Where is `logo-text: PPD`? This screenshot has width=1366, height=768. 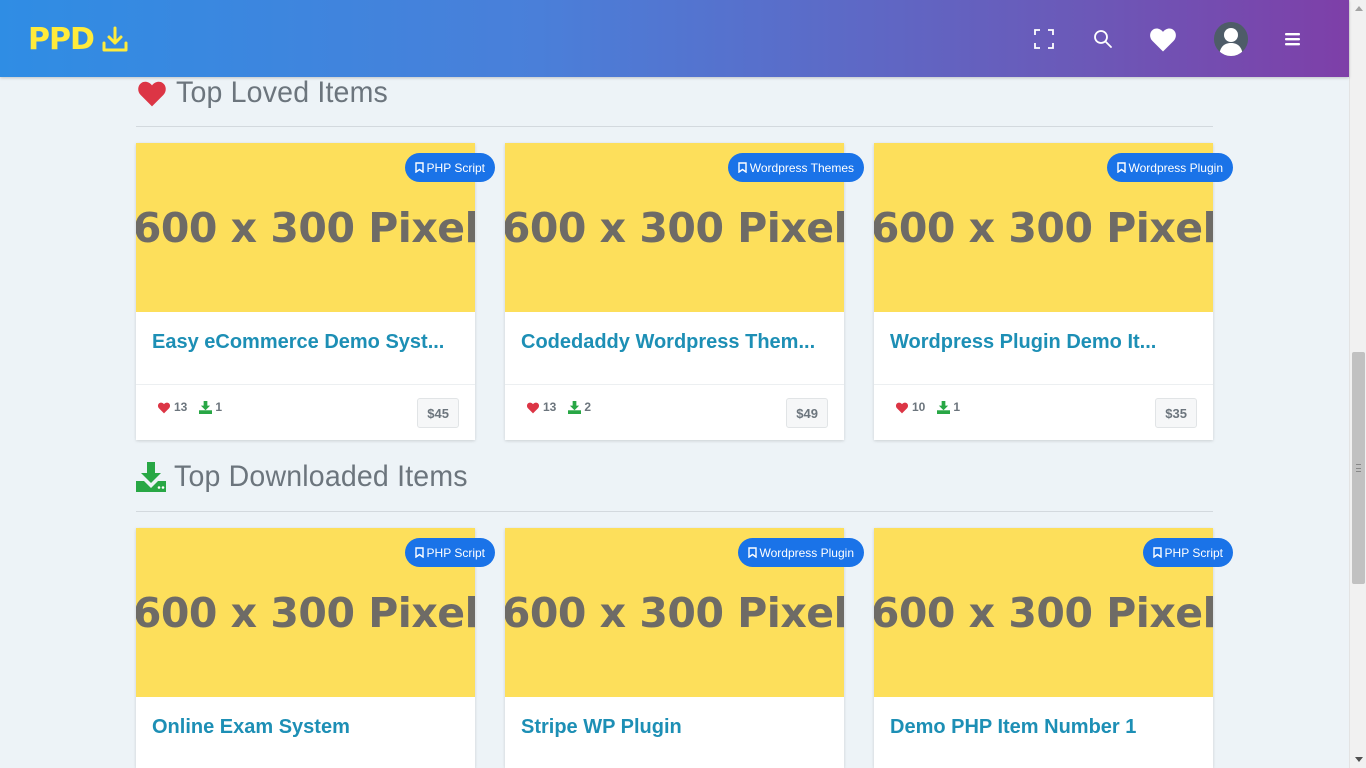
logo-text: PPD is located at coordinates (61, 39).